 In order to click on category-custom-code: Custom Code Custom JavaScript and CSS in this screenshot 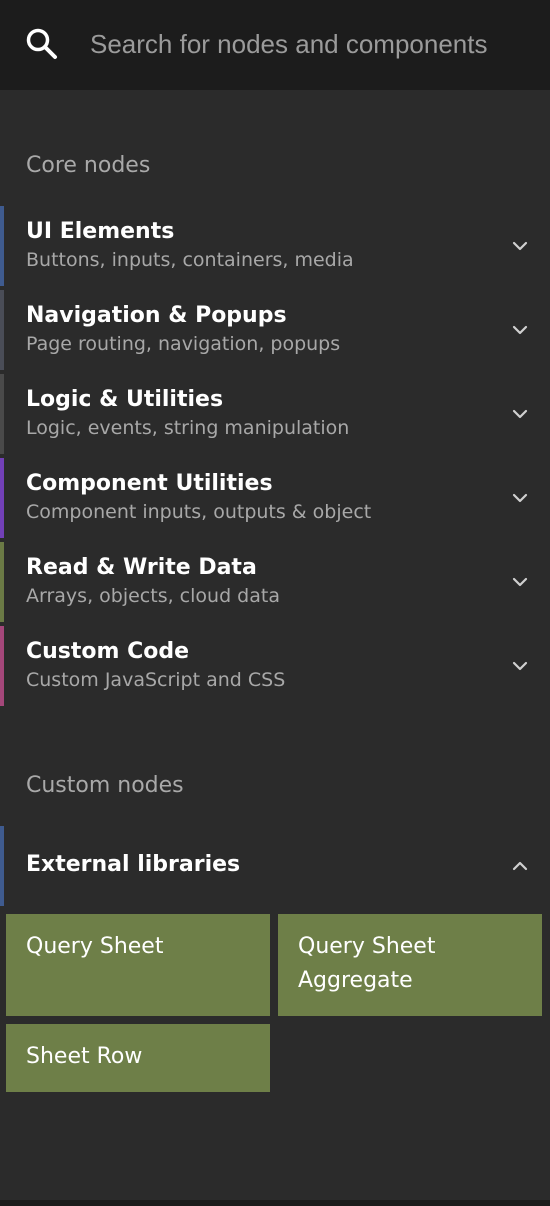, I will do `click(275, 666)`.